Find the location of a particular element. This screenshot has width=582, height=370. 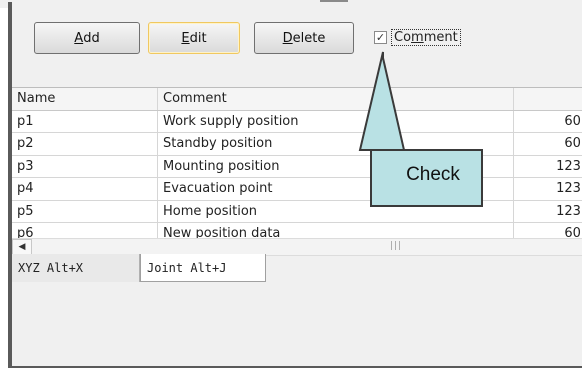

callout-label: Check is located at coordinates (433, 174).